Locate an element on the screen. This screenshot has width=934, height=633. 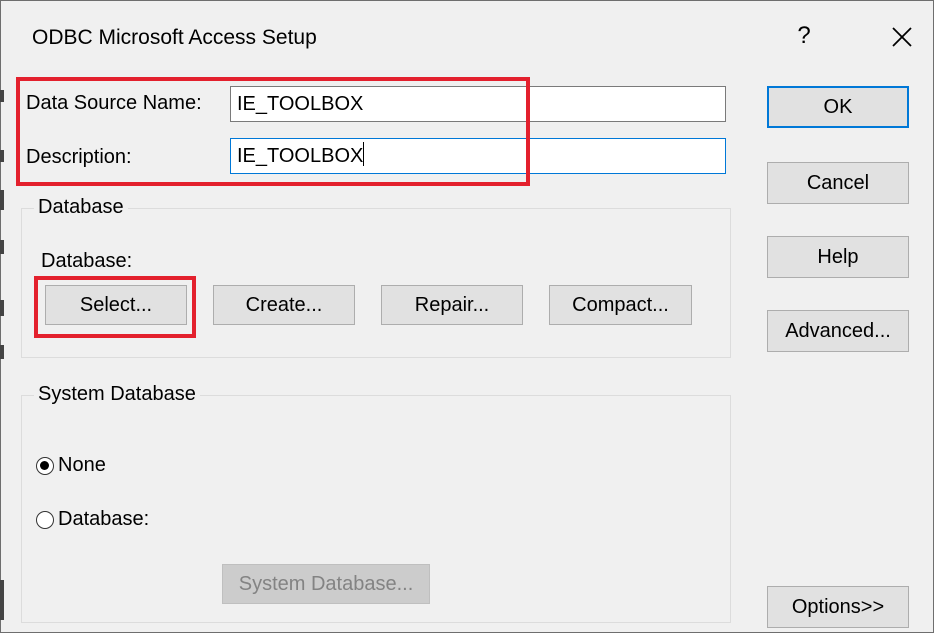
system-database-group-title: System Database is located at coordinates (117, 394).